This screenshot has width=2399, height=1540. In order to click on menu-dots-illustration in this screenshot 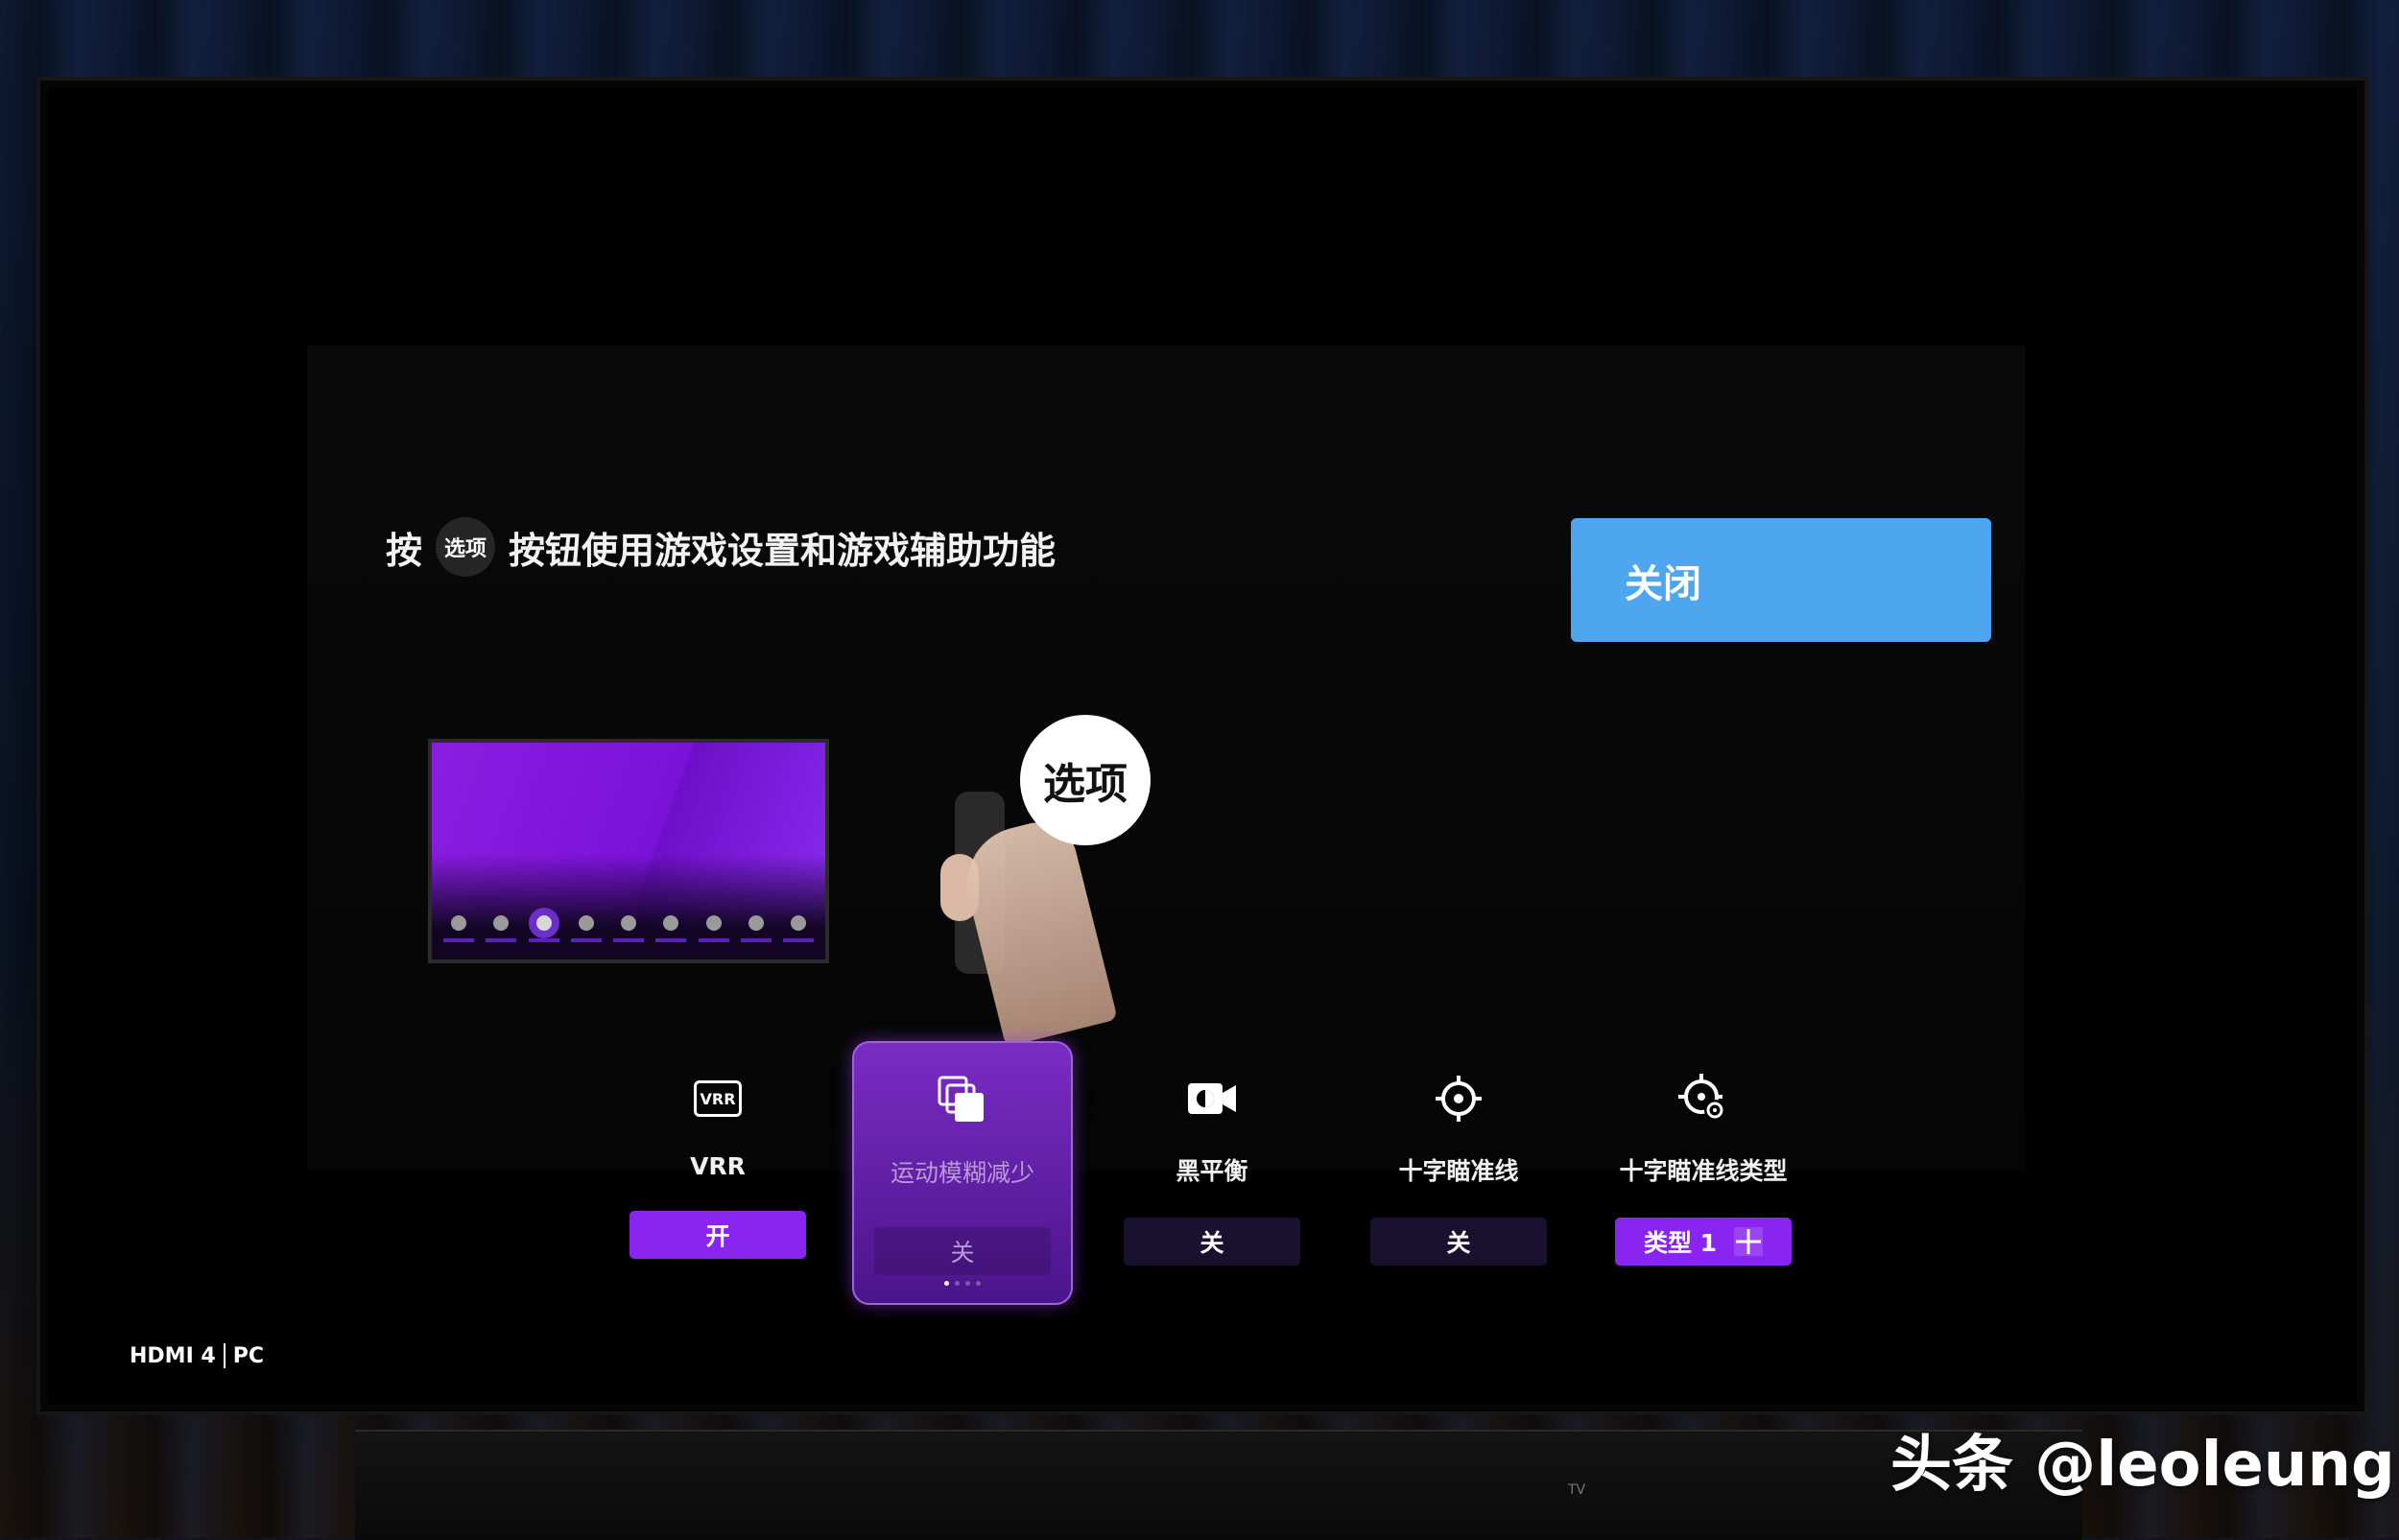, I will do `click(629, 928)`.